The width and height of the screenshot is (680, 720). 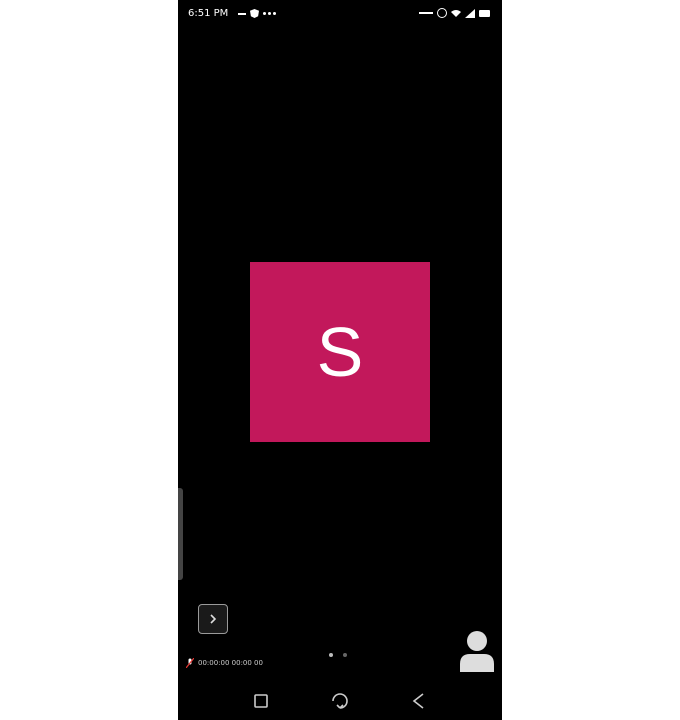 What do you see at coordinates (180, 534) in the screenshot?
I see `side-panel-handle` at bounding box center [180, 534].